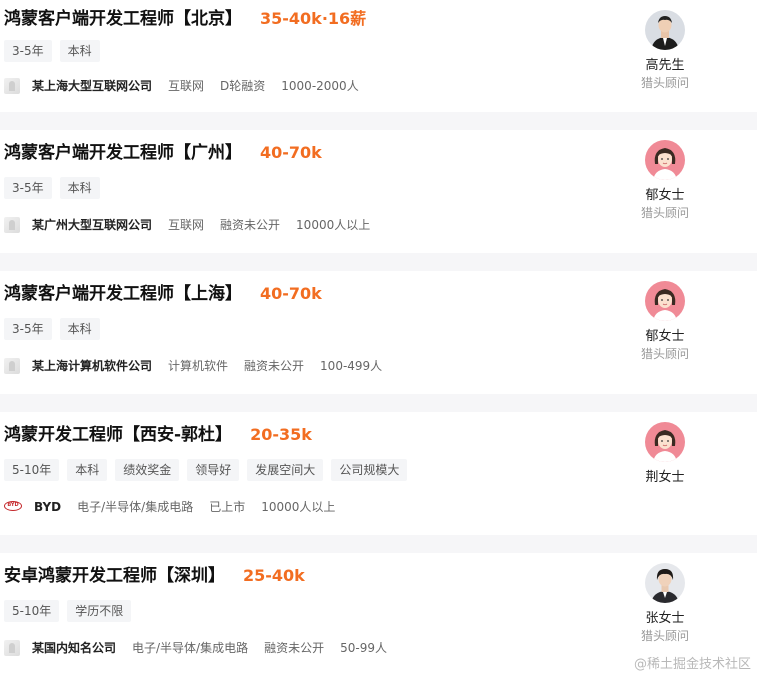 Image resolution: width=757 pixels, height=678 pixels. I want to click on byd-logo-text: BYD, so click(13, 505).